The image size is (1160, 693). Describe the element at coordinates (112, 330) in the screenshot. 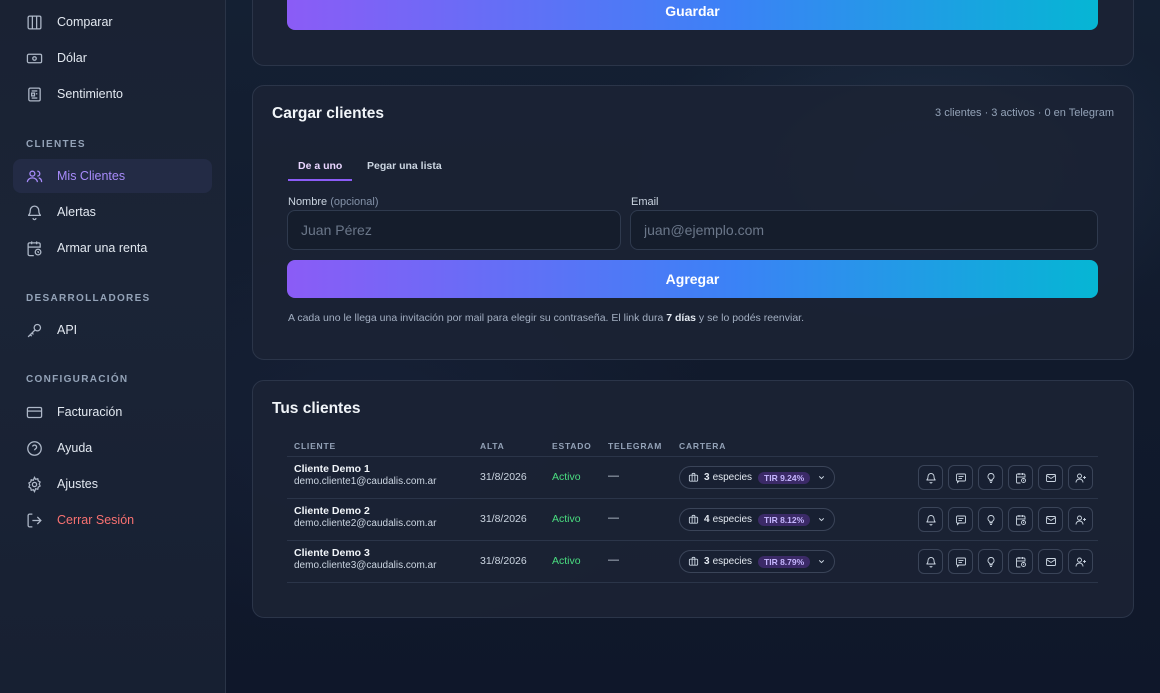

I see `sidebar-item-api: API` at that location.